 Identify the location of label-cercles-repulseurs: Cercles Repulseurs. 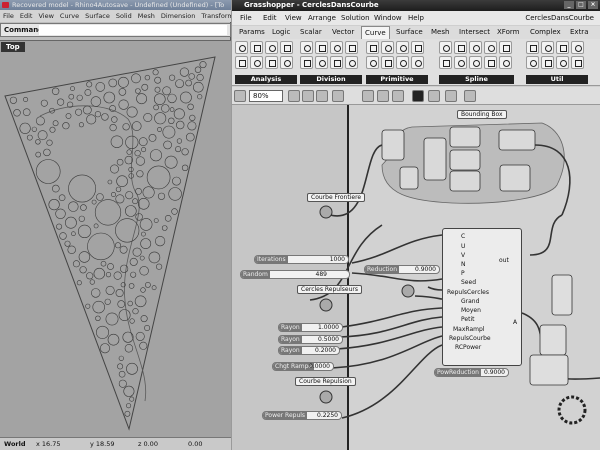
(329, 289).